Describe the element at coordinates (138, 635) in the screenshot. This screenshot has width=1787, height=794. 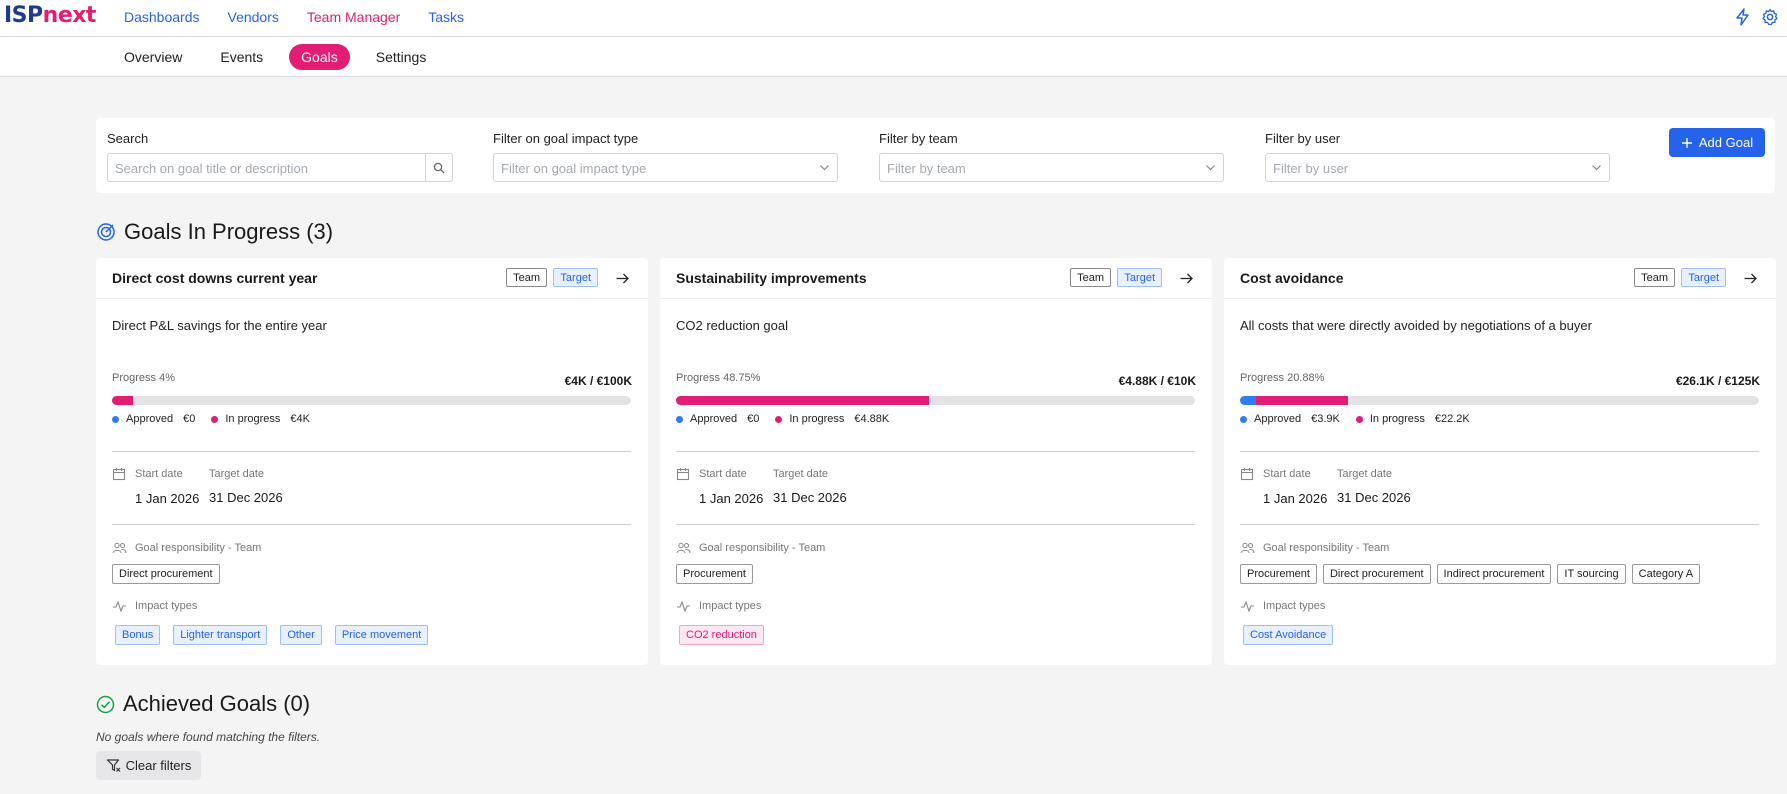
I see `impact-type-chip: Bonus` at that location.